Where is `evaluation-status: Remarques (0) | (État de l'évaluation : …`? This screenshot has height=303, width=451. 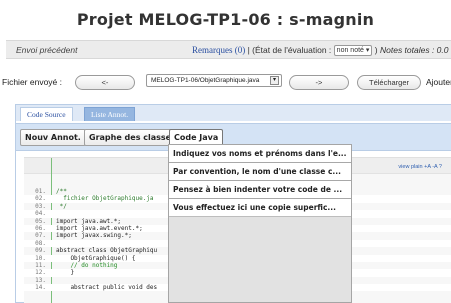 evaluation-status: Remarques (0) | (État de l'évaluation : … is located at coordinates (320, 51).